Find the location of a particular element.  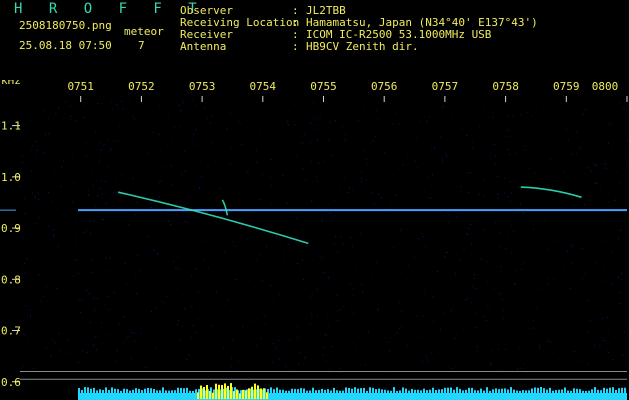

x-tick-label: 0755 is located at coordinates (323, 86).